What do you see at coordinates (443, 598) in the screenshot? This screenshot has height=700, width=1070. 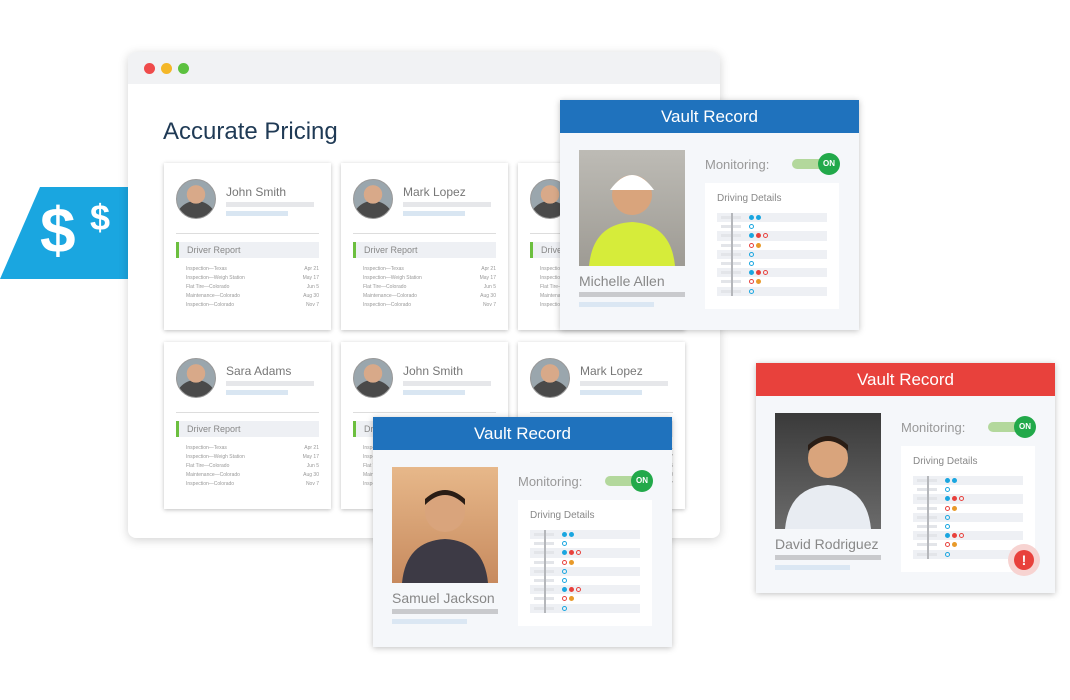 I see `driver-name: Samuel Jackson` at bounding box center [443, 598].